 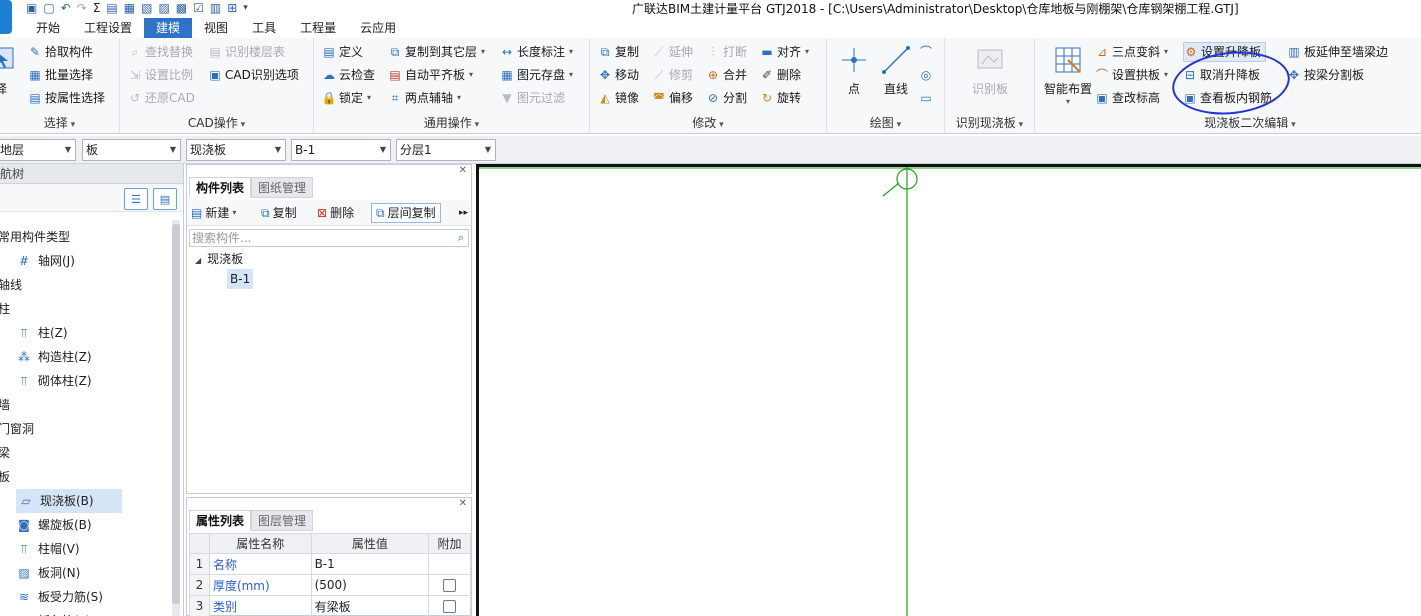 What do you see at coordinates (5, 453) in the screenshot?
I see `tree-item: 梁` at bounding box center [5, 453].